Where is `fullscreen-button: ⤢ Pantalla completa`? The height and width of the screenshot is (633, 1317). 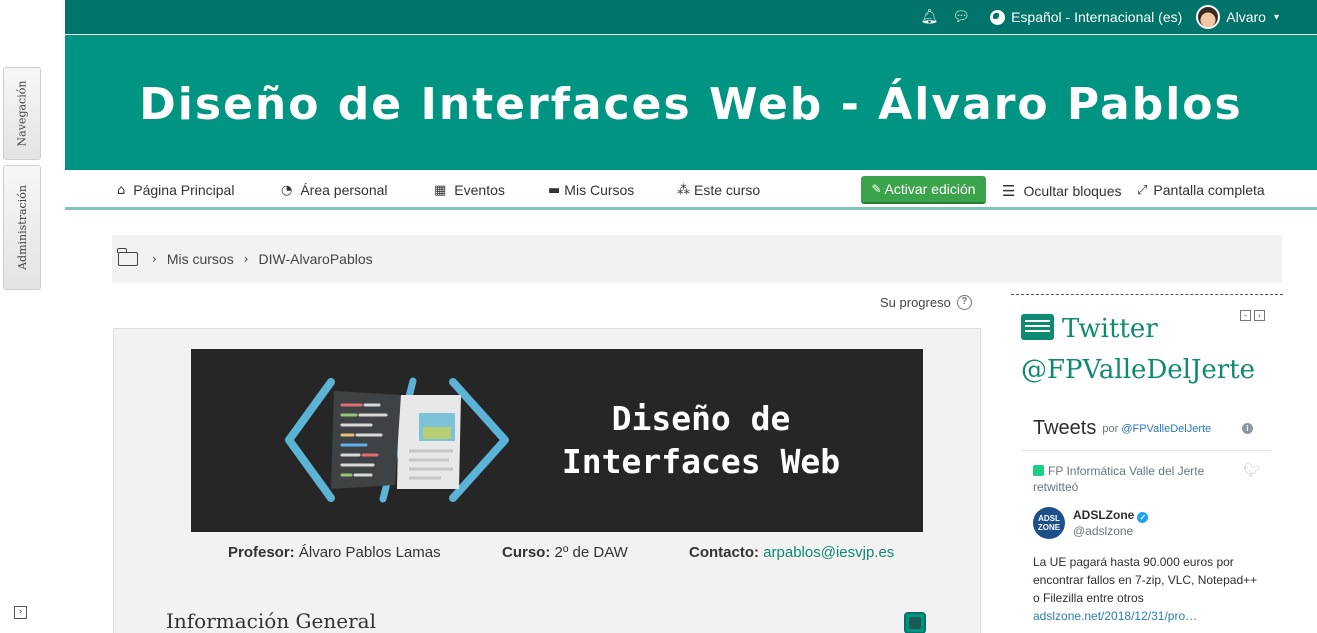 fullscreen-button: ⤢ Pantalla completa is located at coordinates (1201, 190).